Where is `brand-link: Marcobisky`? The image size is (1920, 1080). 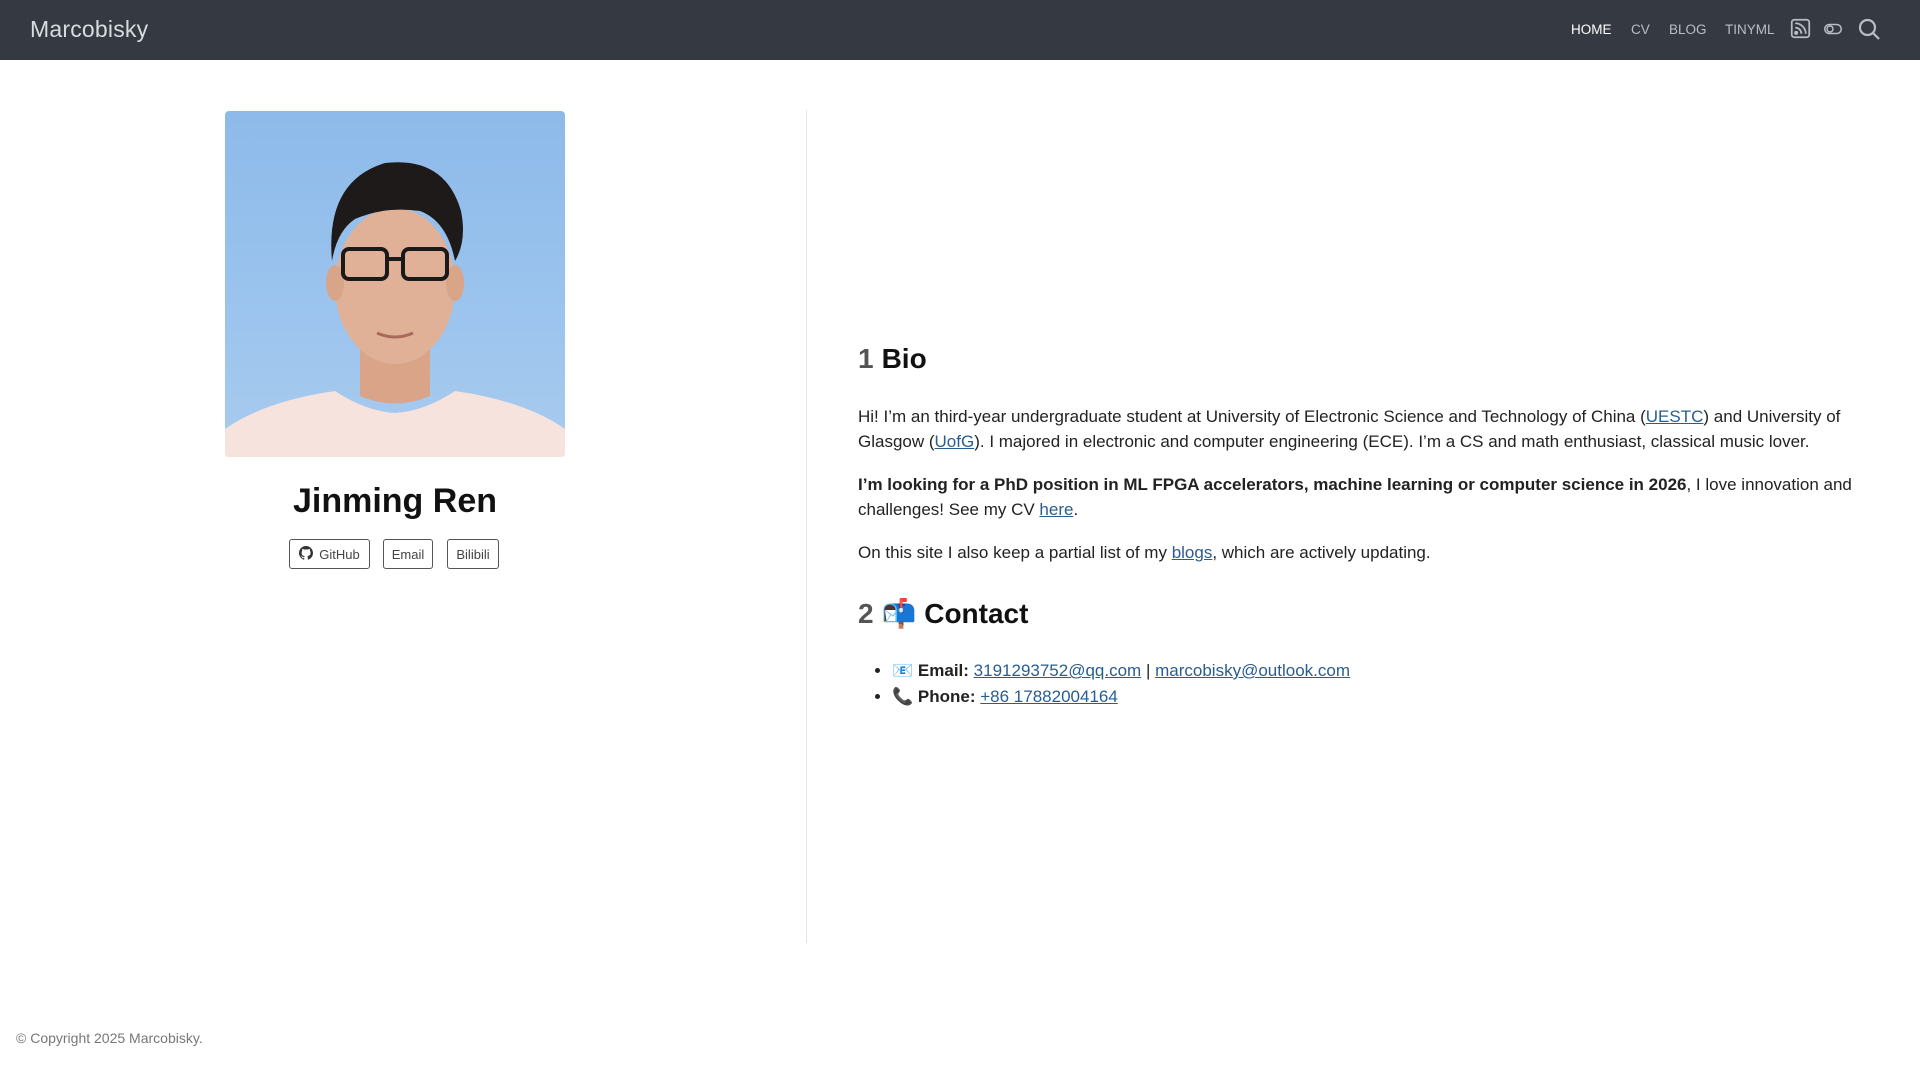
brand-link: Marcobisky is located at coordinates (89, 29).